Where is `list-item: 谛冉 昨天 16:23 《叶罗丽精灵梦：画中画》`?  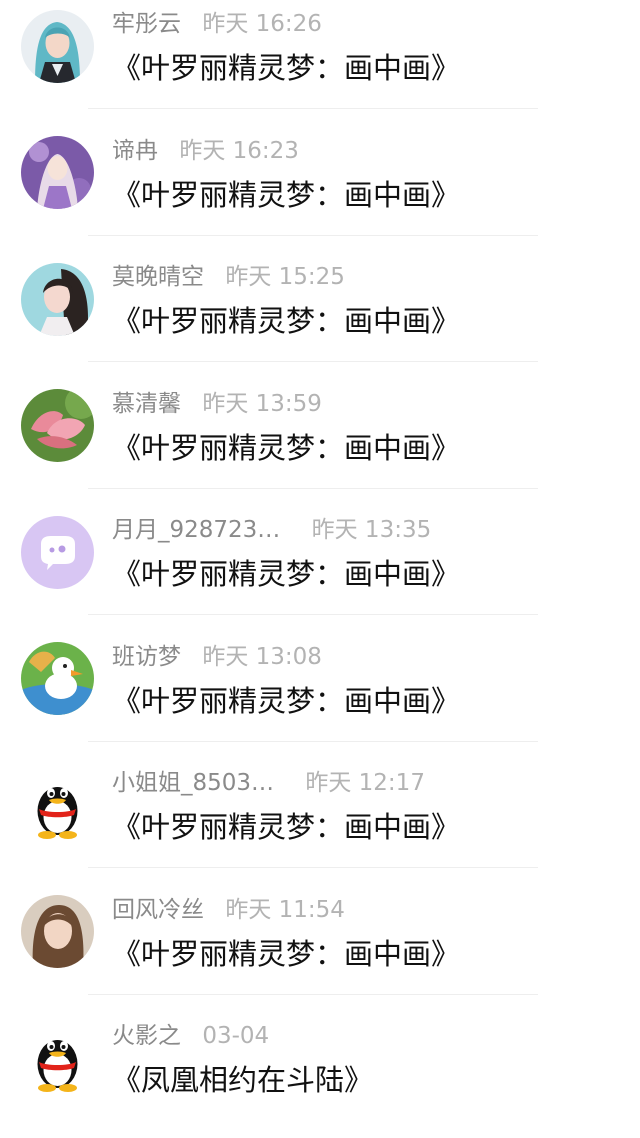 list-item: 谛冉 昨天 16:23 《叶罗丽精灵梦：画中画》 is located at coordinates (320, 190).